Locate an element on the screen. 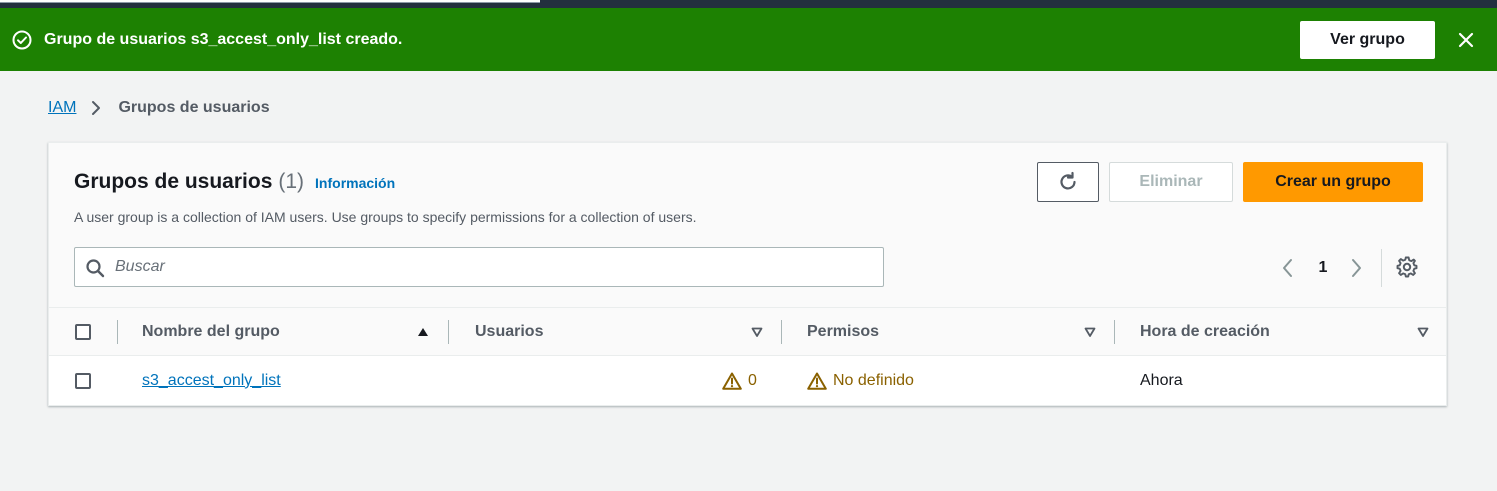  created-value: Ahora is located at coordinates (1161, 380).